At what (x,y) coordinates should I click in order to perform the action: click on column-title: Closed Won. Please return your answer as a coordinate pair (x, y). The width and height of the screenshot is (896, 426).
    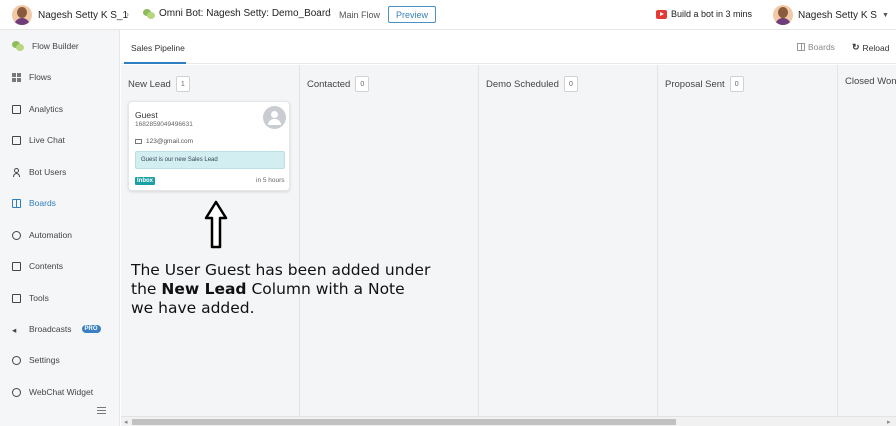
    Looking at the image, I should click on (870, 81).